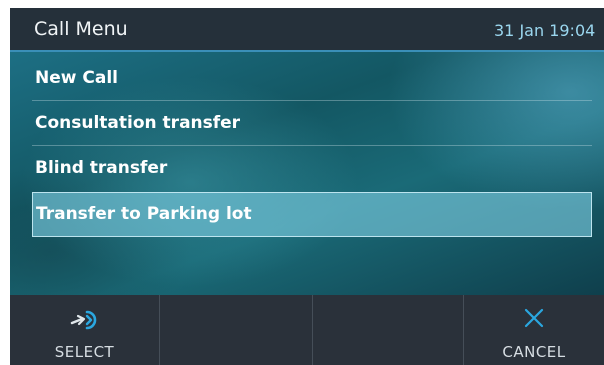 This screenshot has width=604, height=365. I want to click on menu-item-new-call: New Call, so click(312, 78).